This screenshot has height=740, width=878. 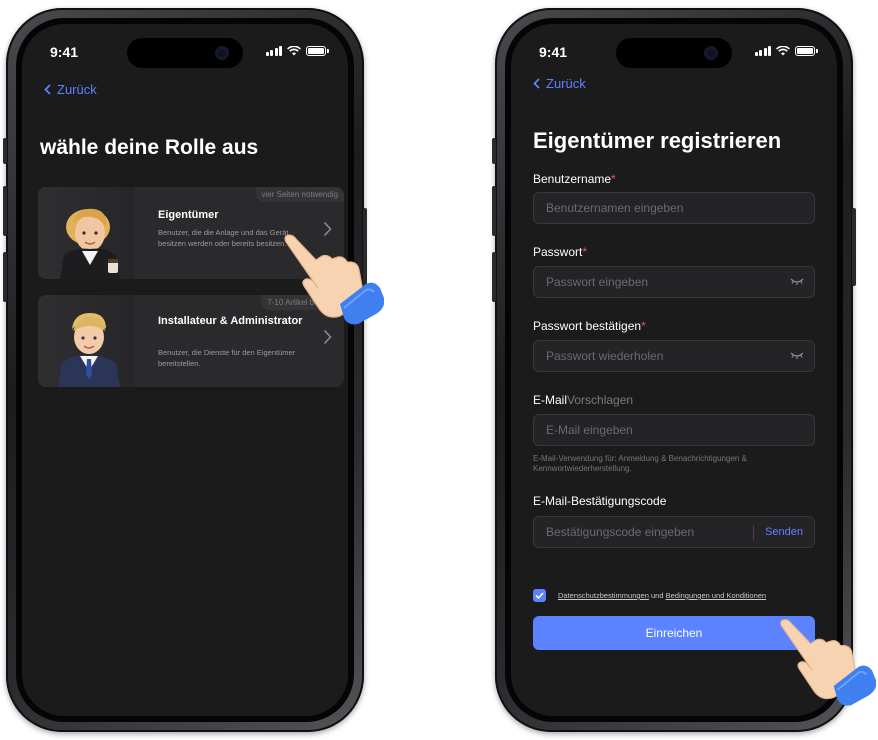 I want to click on email-label: E-MailVorschlagen, so click(x=583, y=400).